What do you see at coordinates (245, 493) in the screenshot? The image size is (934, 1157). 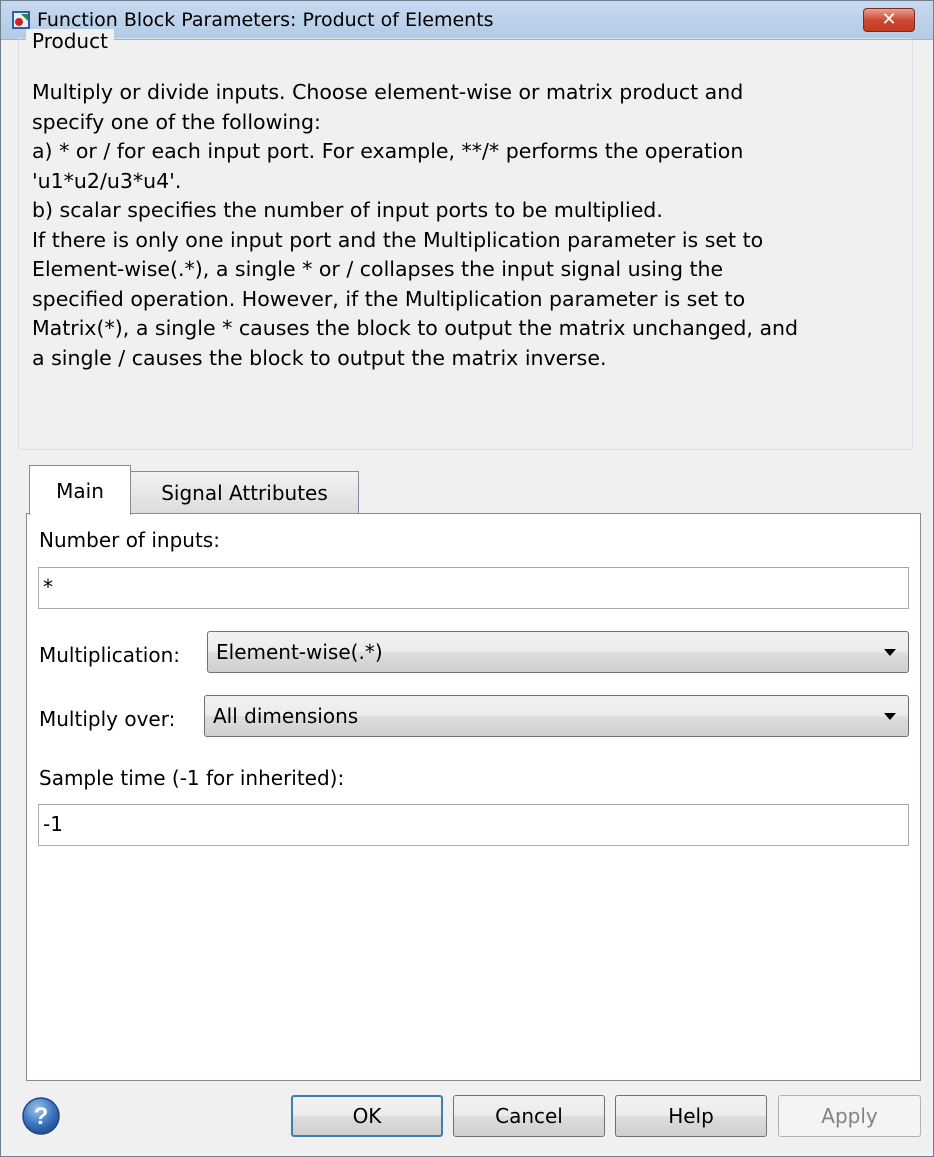 I see `tab-signal-attributes: Signal Attributes` at bounding box center [245, 493].